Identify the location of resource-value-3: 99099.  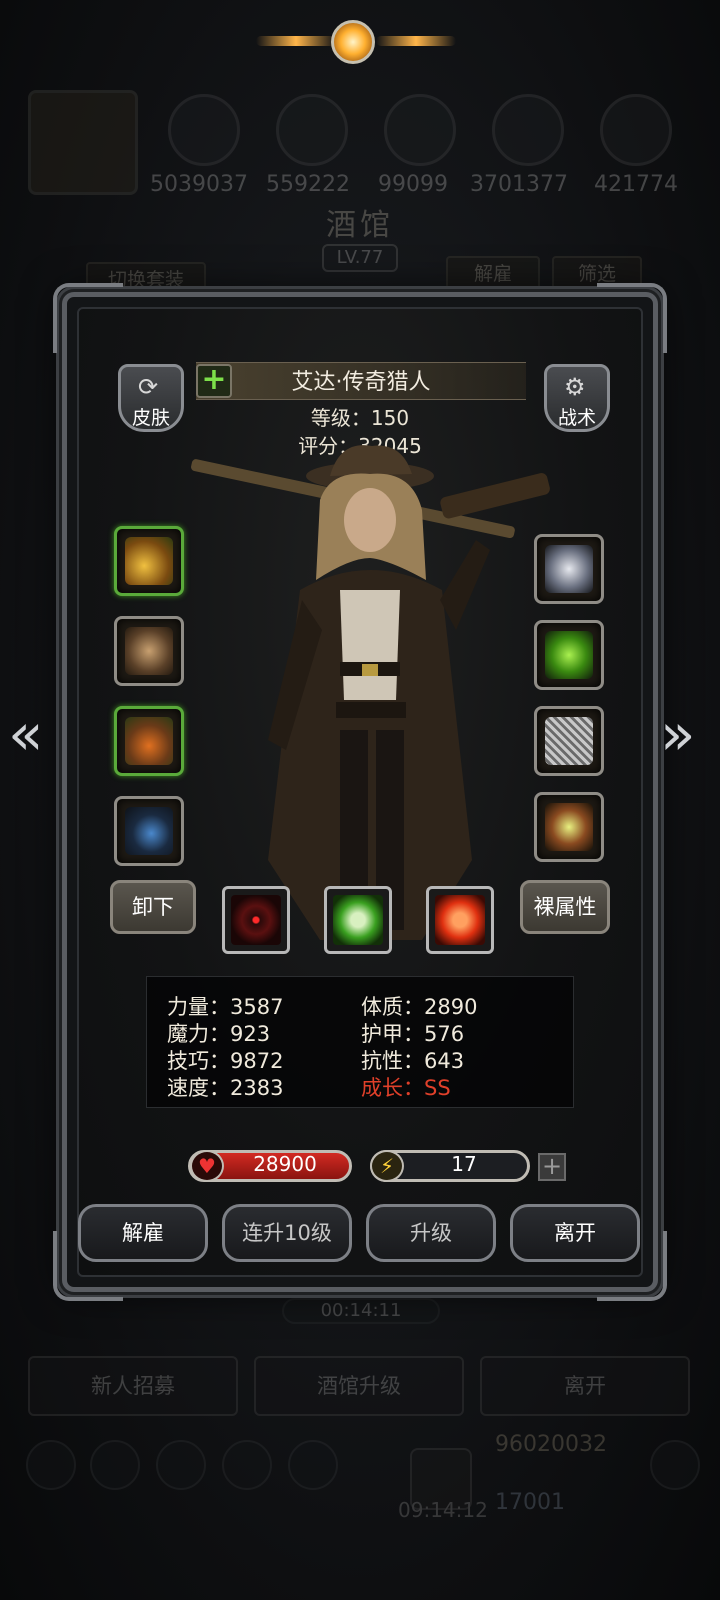
(413, 184).